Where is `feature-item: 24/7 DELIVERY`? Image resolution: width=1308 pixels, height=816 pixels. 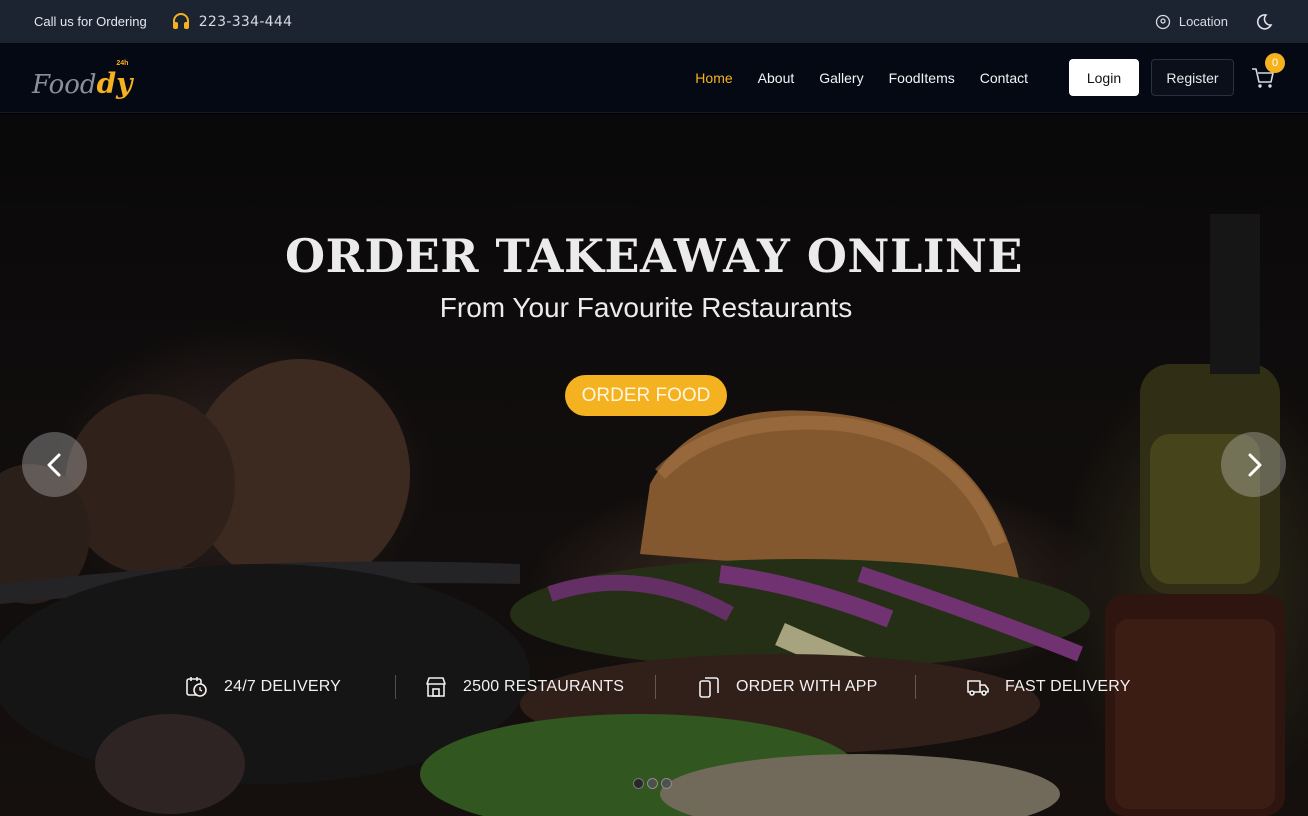 feature-item: 24/7 DELIVERY is located at coordinates (263, 687).